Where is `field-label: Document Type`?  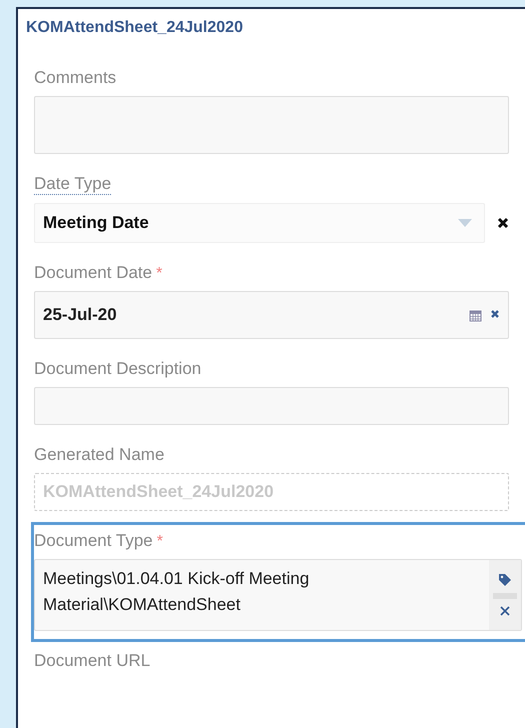 field-label: Document Type is located at coordinates (93, 541).